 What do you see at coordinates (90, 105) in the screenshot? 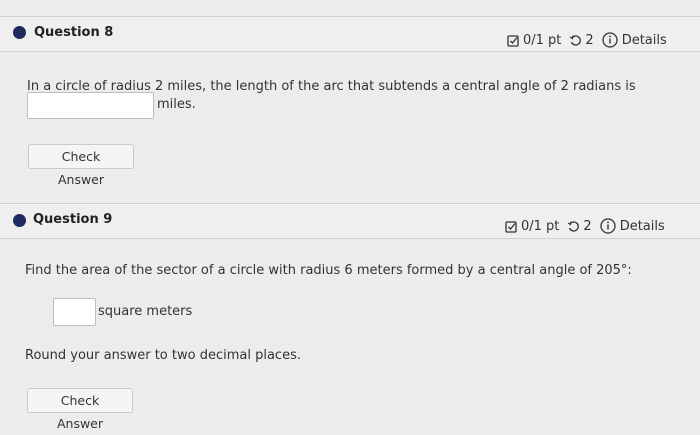
I see `question-8-answer-input` at bounding box center [90, 105].